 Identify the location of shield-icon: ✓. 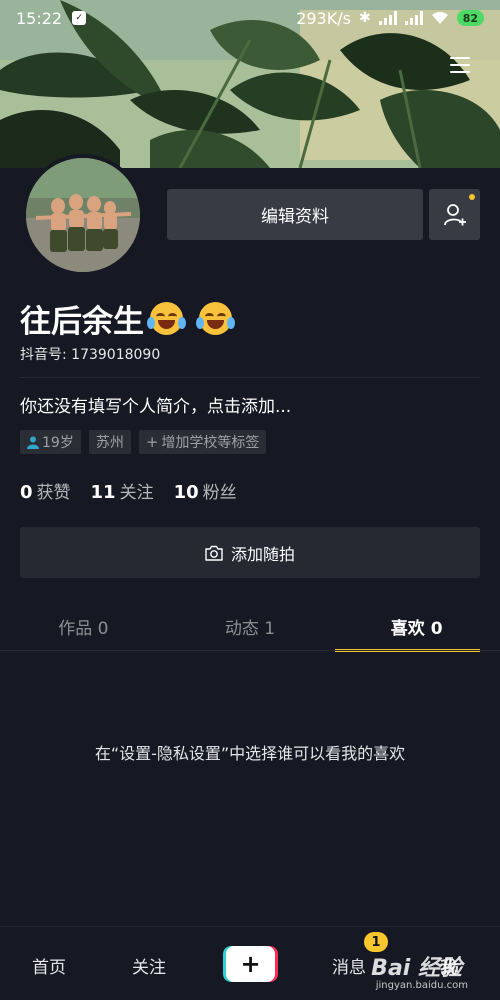
(79, 18).